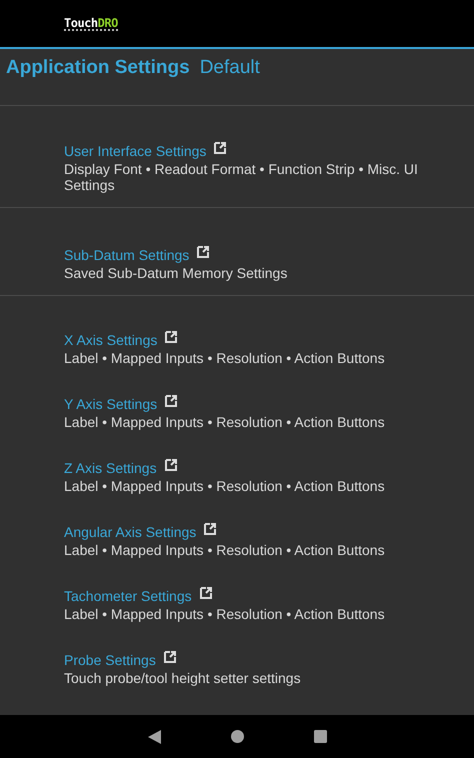  What do you see at coordinates (320, 736) in the screenshot?
I see `recents-icon` at bounding box center [320, 736].